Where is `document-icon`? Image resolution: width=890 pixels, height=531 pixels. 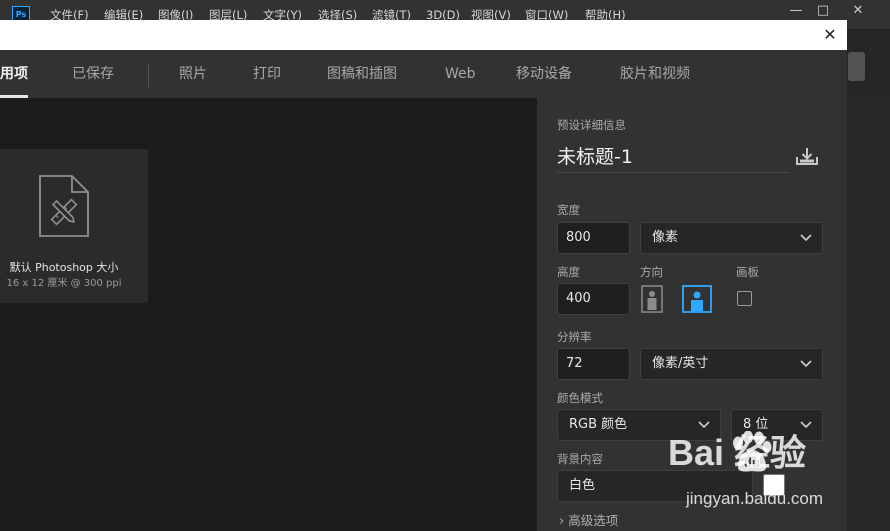 document-icon is located at coordinates (64, 206).